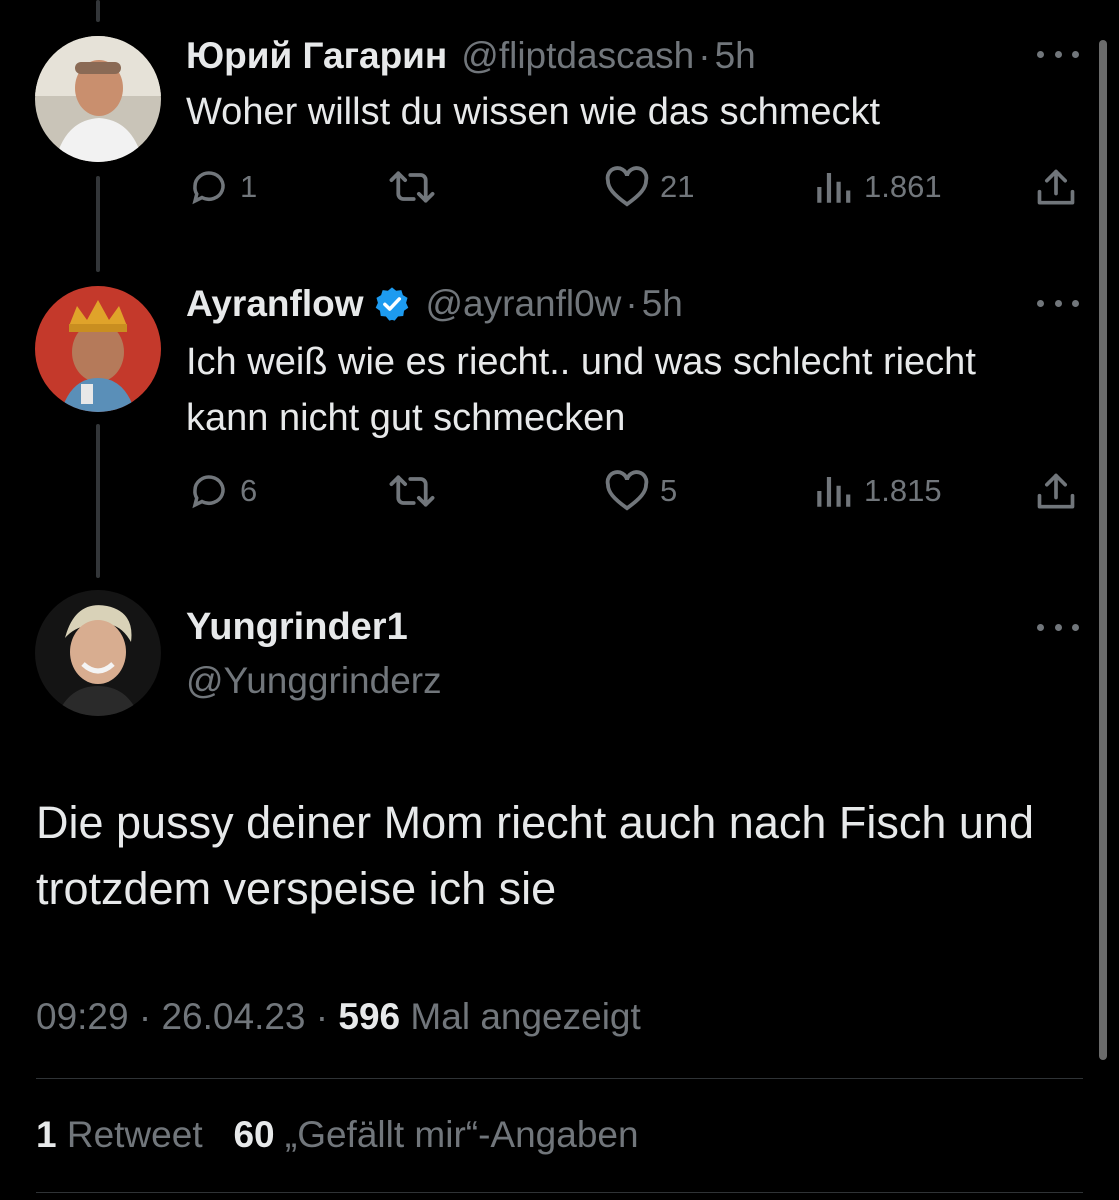 This screenshot has height=1200, width=1119. I want to click on like-button: 5, so click(640, 491).